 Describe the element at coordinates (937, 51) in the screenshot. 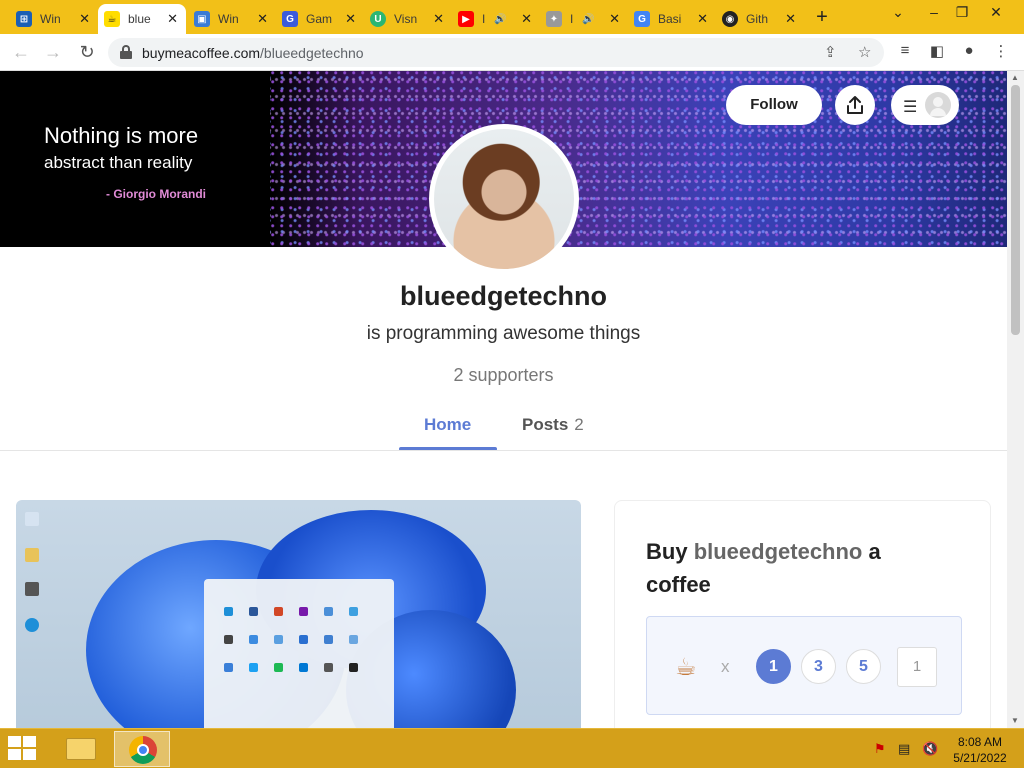

I see `side-panel-icon: ◧` at that location.